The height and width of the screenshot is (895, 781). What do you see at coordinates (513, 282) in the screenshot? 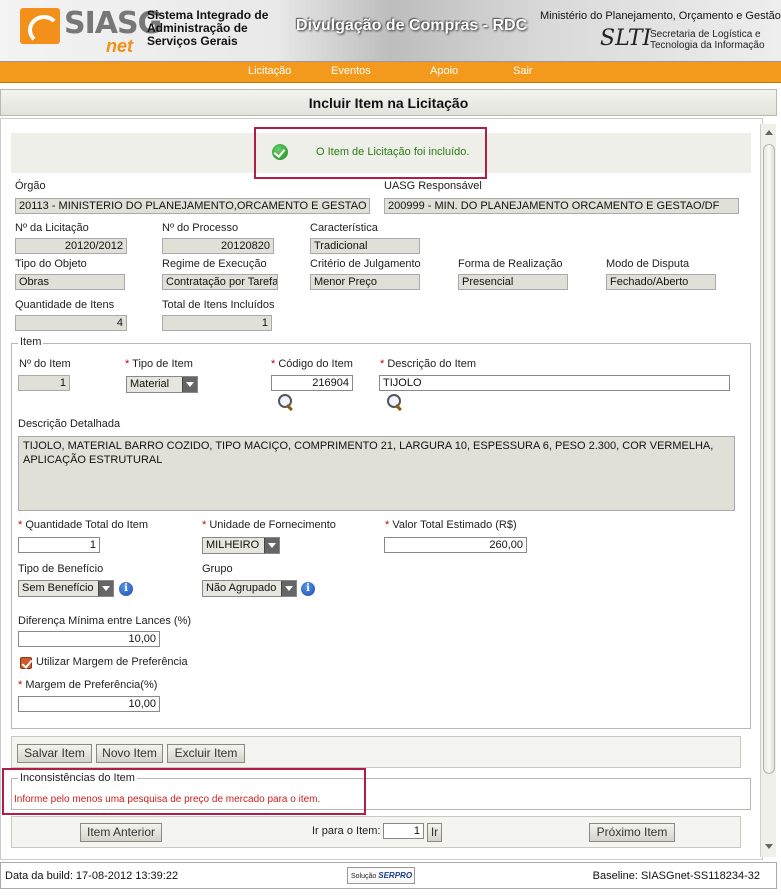
I see `forma-field: Presencial` at bounding box center [513, 282].